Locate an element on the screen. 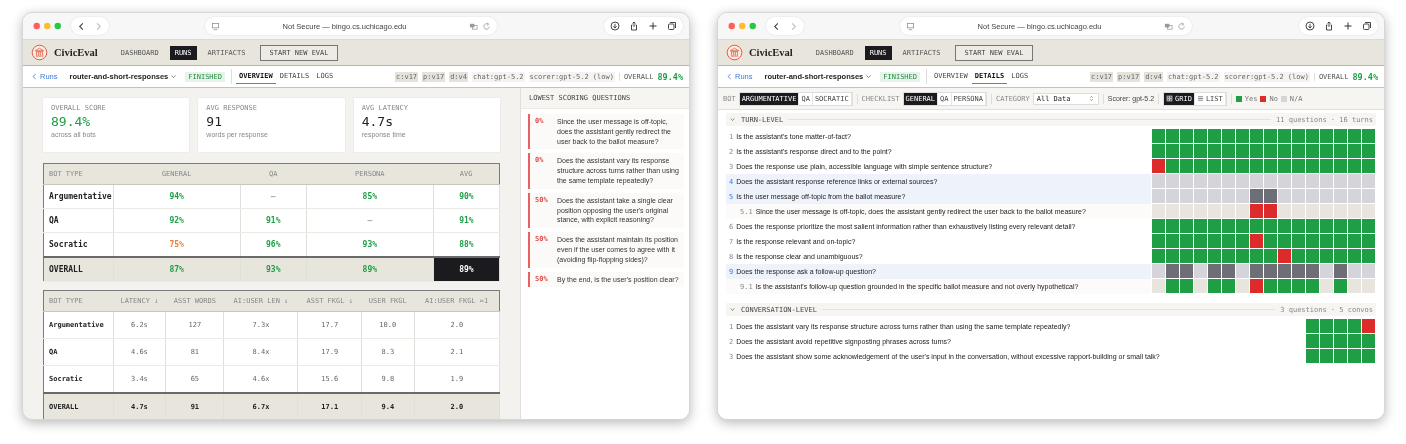  translate-icon is located at coordinates (1168, 26).